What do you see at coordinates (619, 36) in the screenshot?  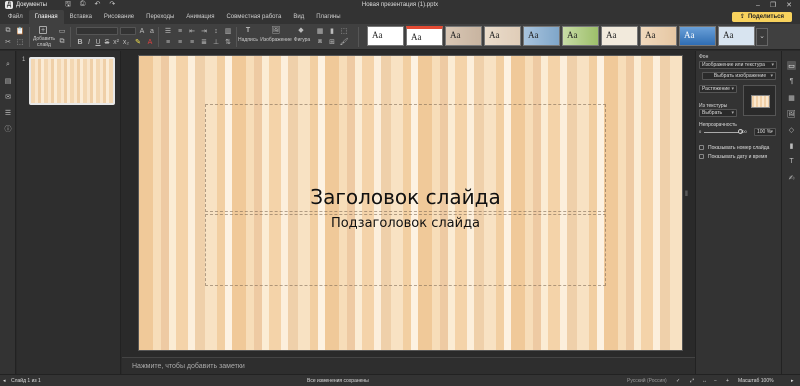 I see `theme-thumbnail-7: Aa` at bounding box center [619, 36].